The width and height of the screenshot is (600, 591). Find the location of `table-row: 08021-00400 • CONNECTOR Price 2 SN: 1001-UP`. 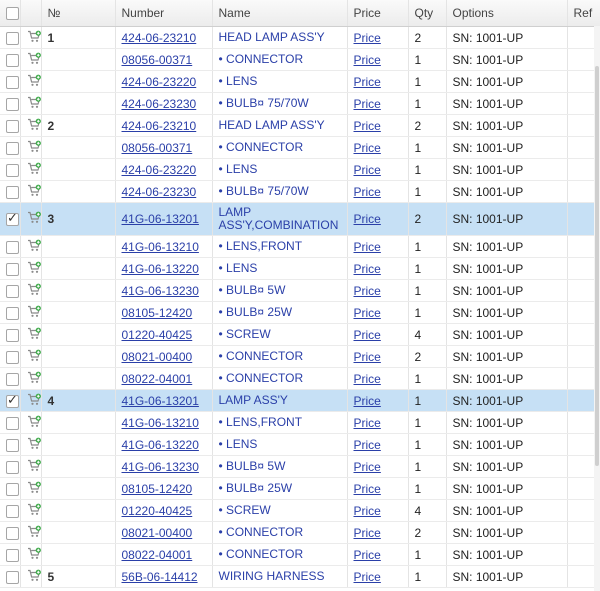

table-row: 08021-00400 • CONNECTOR Price 2 SN: 1001-UP is located at coordinates (300, 532).